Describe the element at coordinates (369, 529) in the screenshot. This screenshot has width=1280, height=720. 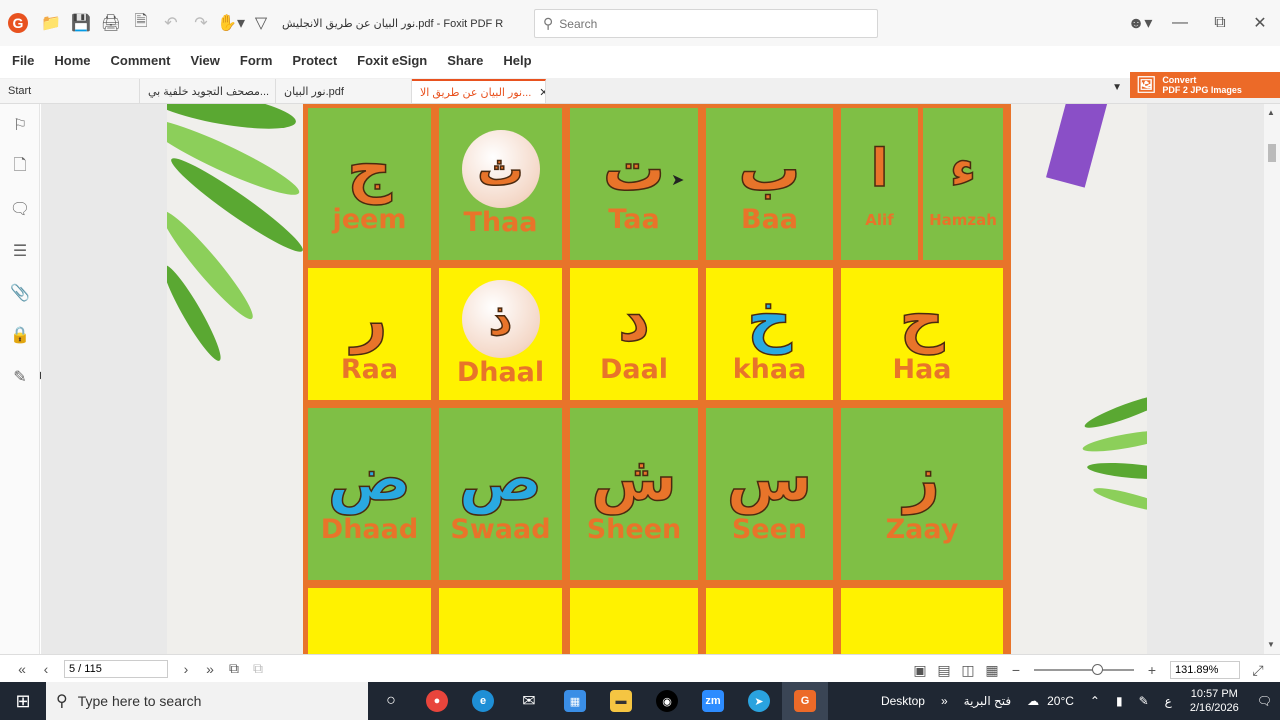
I see `letter-name: Dhaad` at that location.